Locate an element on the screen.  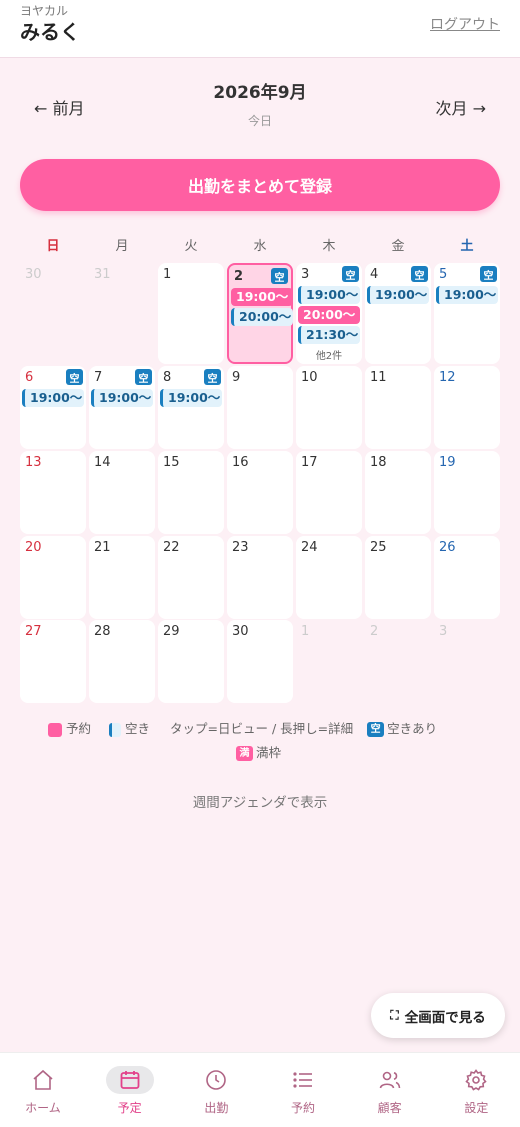
available-swatch is located at coordinates (115, 729).